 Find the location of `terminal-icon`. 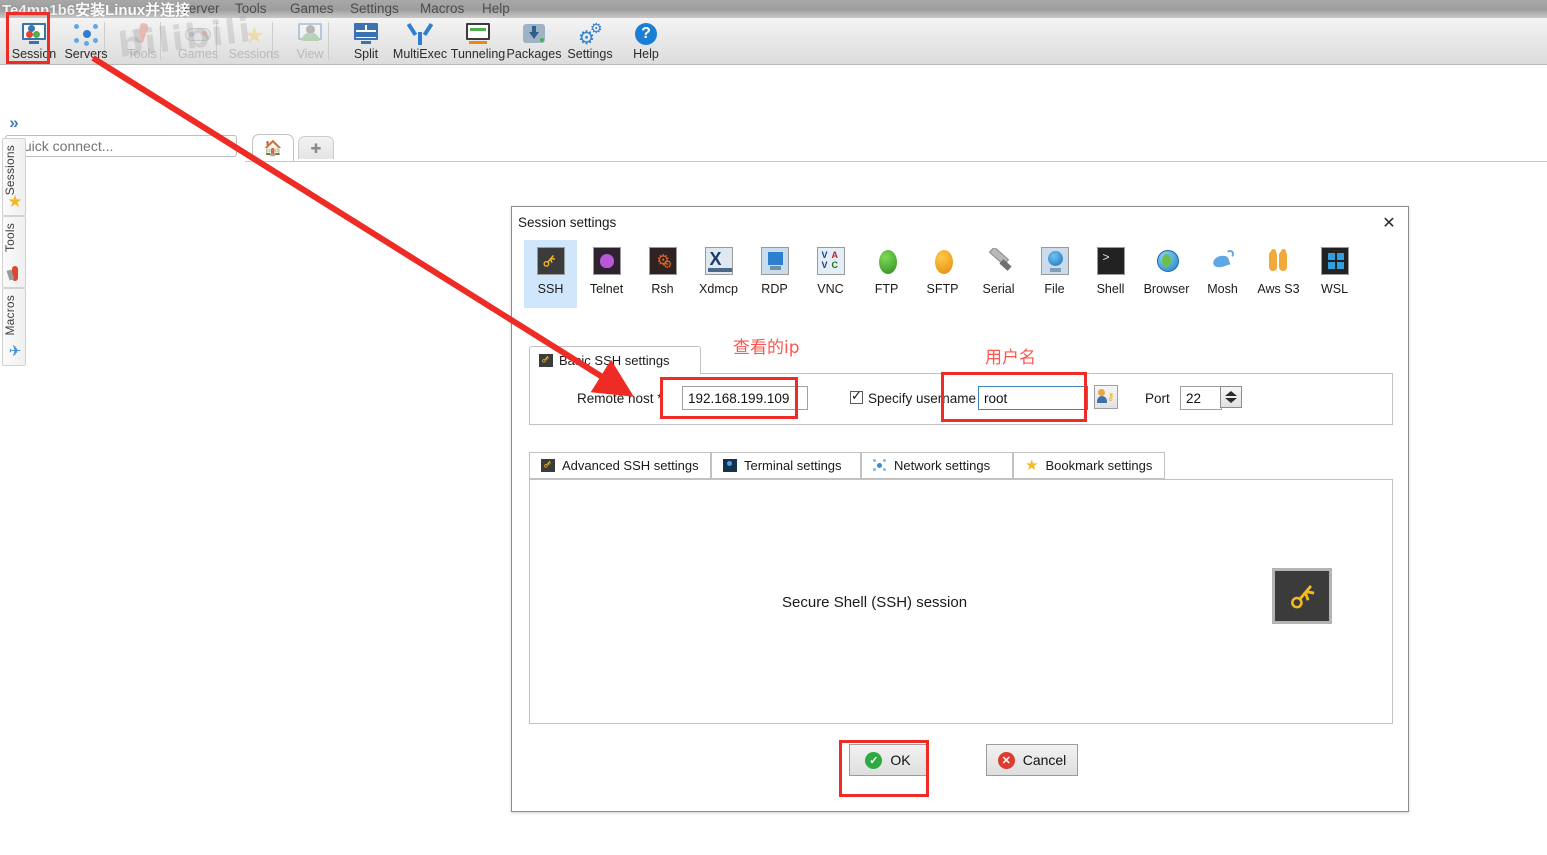

terminal-icon is located at coordinates (730, 465).